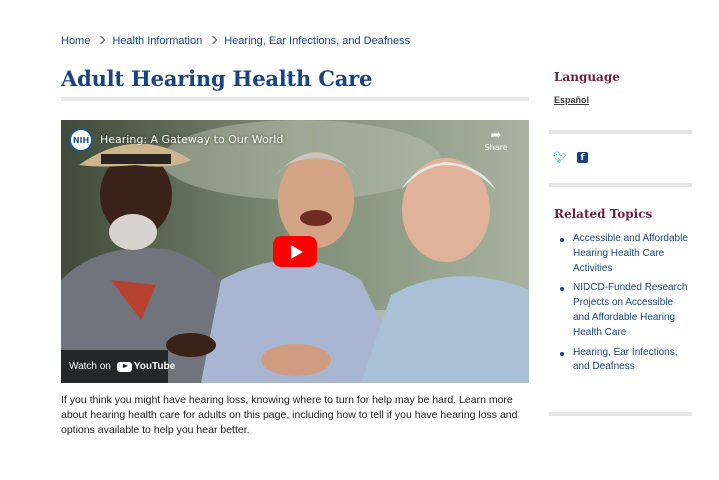  I want to click on related-topics-heading: Related Topics, so click(603, 214).